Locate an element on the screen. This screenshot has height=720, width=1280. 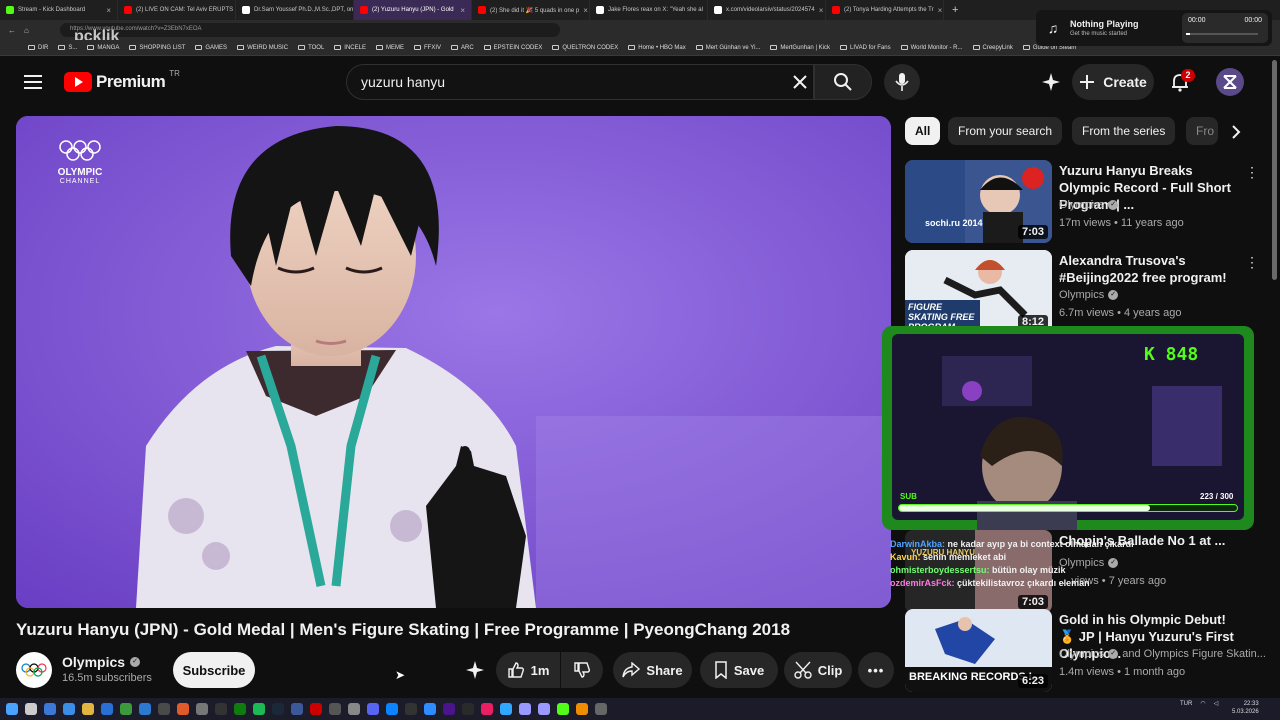
search-button is located at coordinates (843, 82).